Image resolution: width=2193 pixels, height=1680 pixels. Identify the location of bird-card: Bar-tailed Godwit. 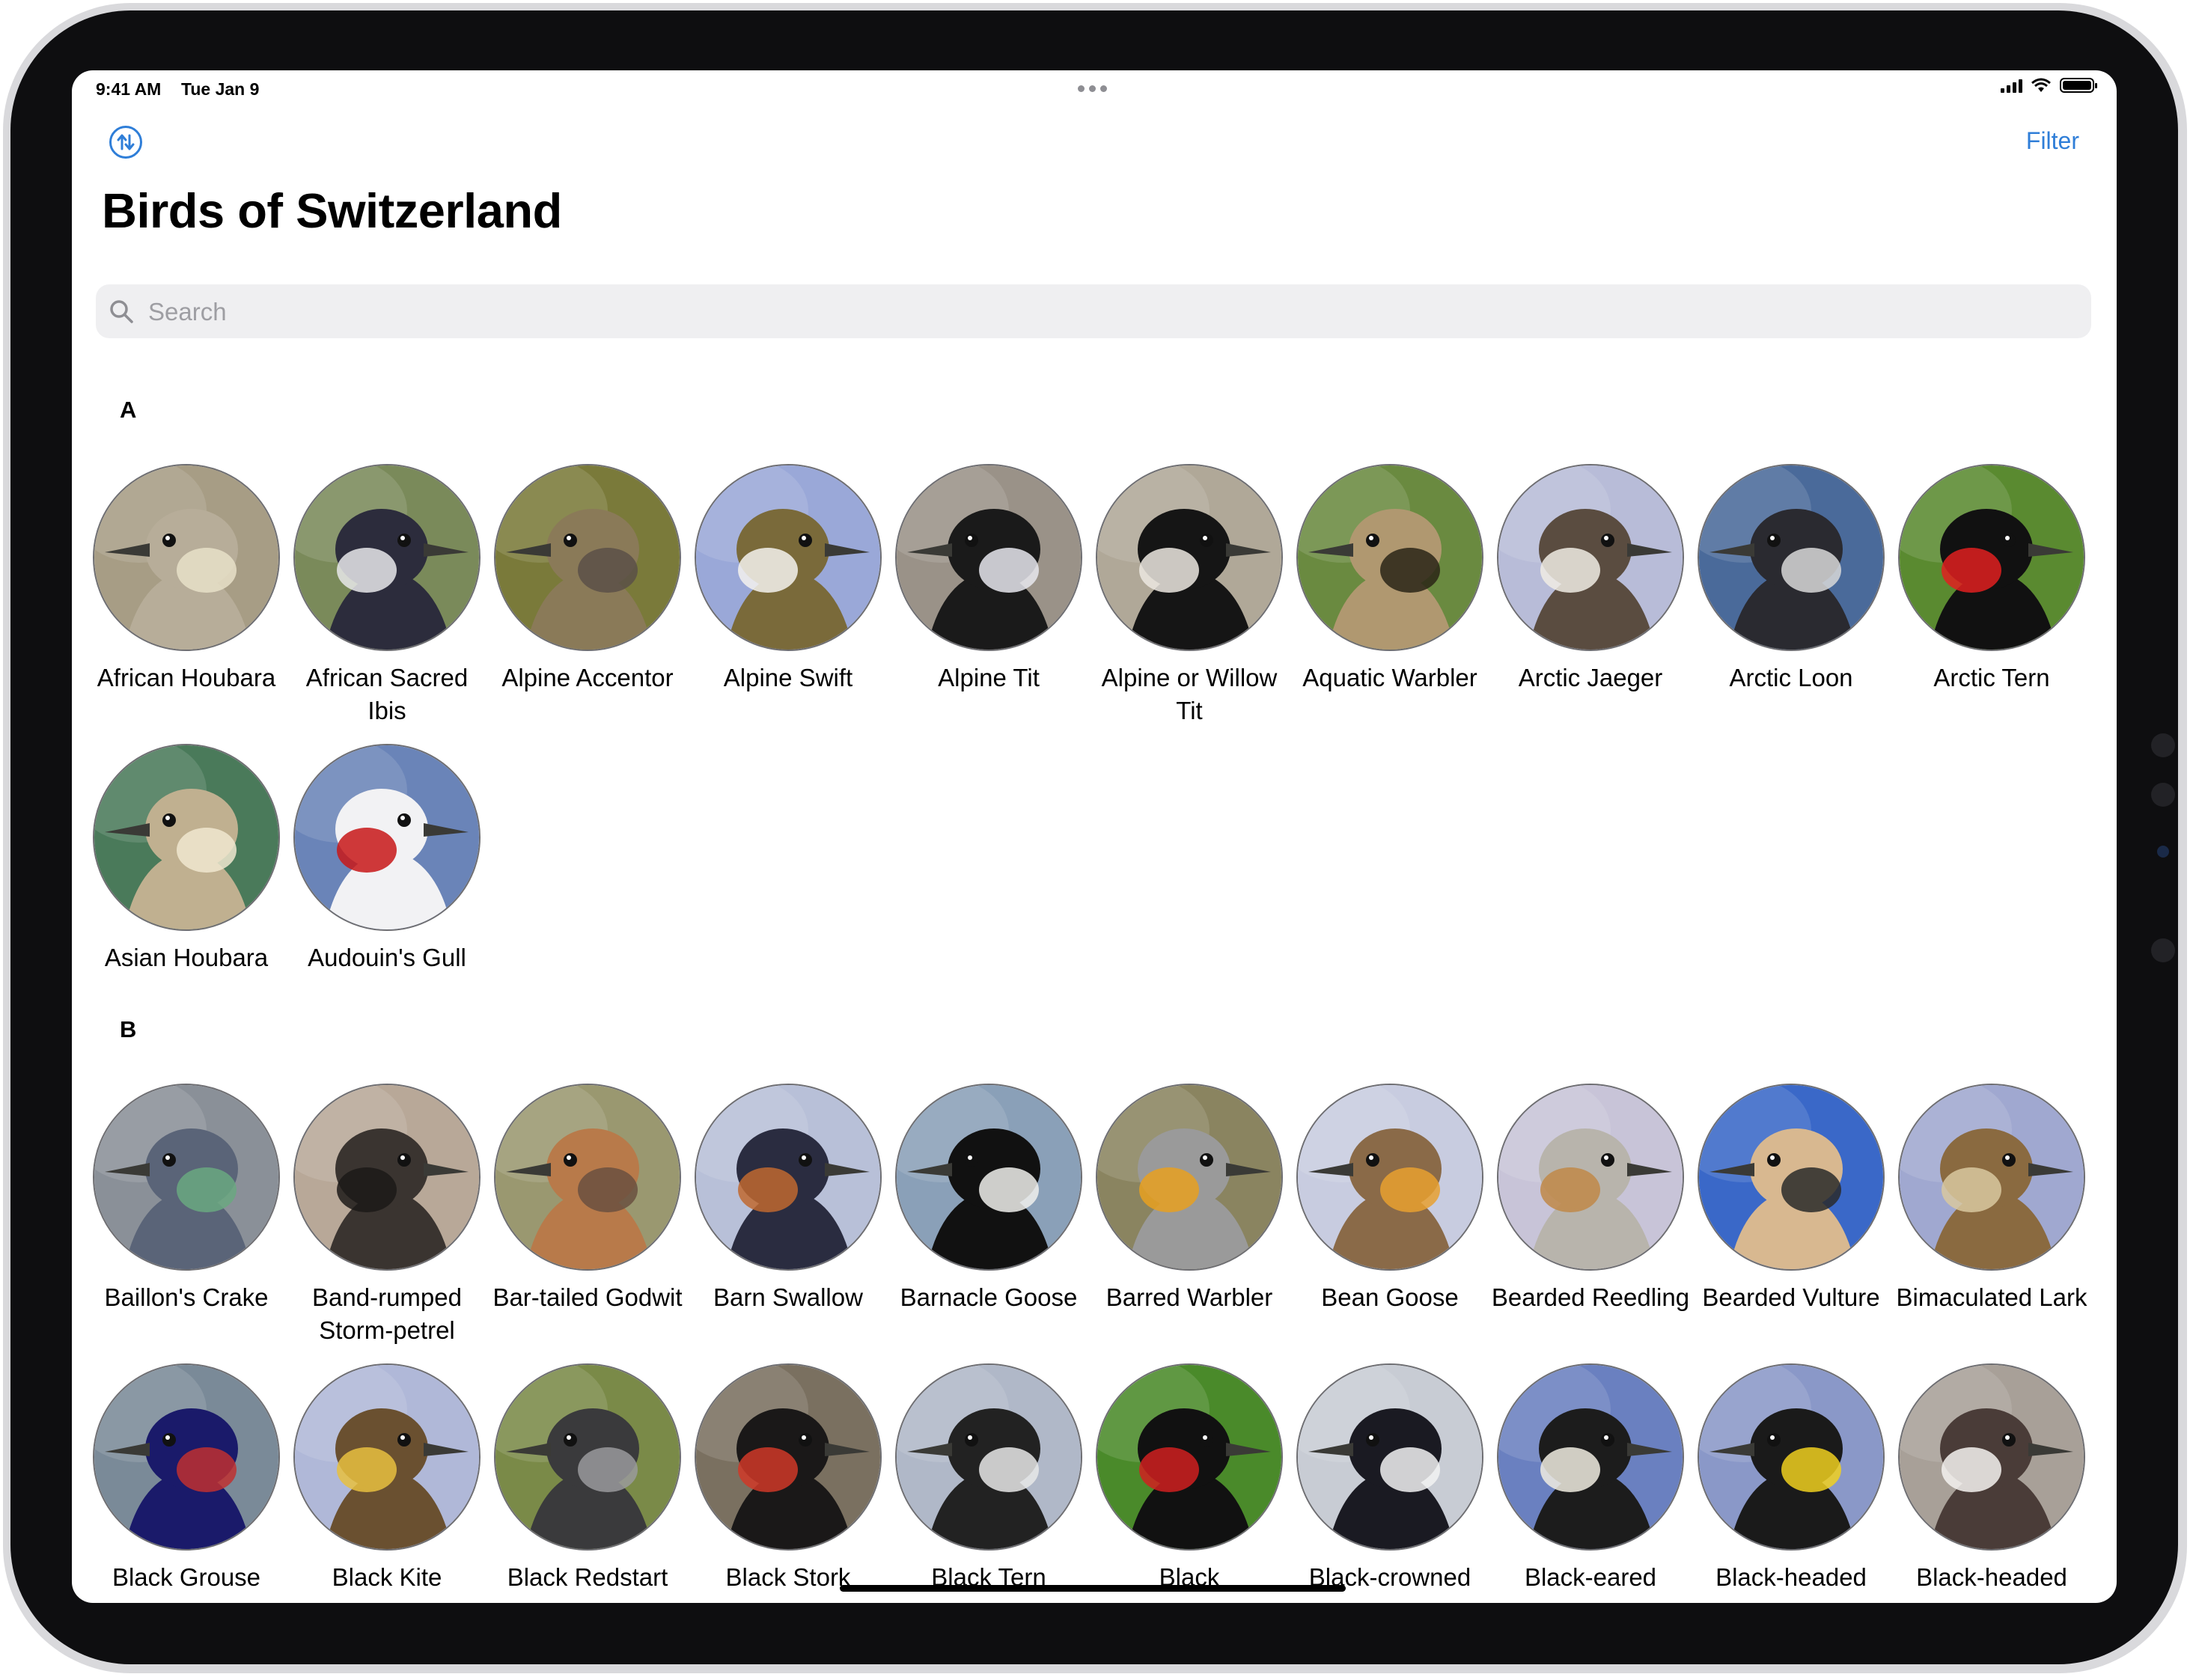
(588, 1199).